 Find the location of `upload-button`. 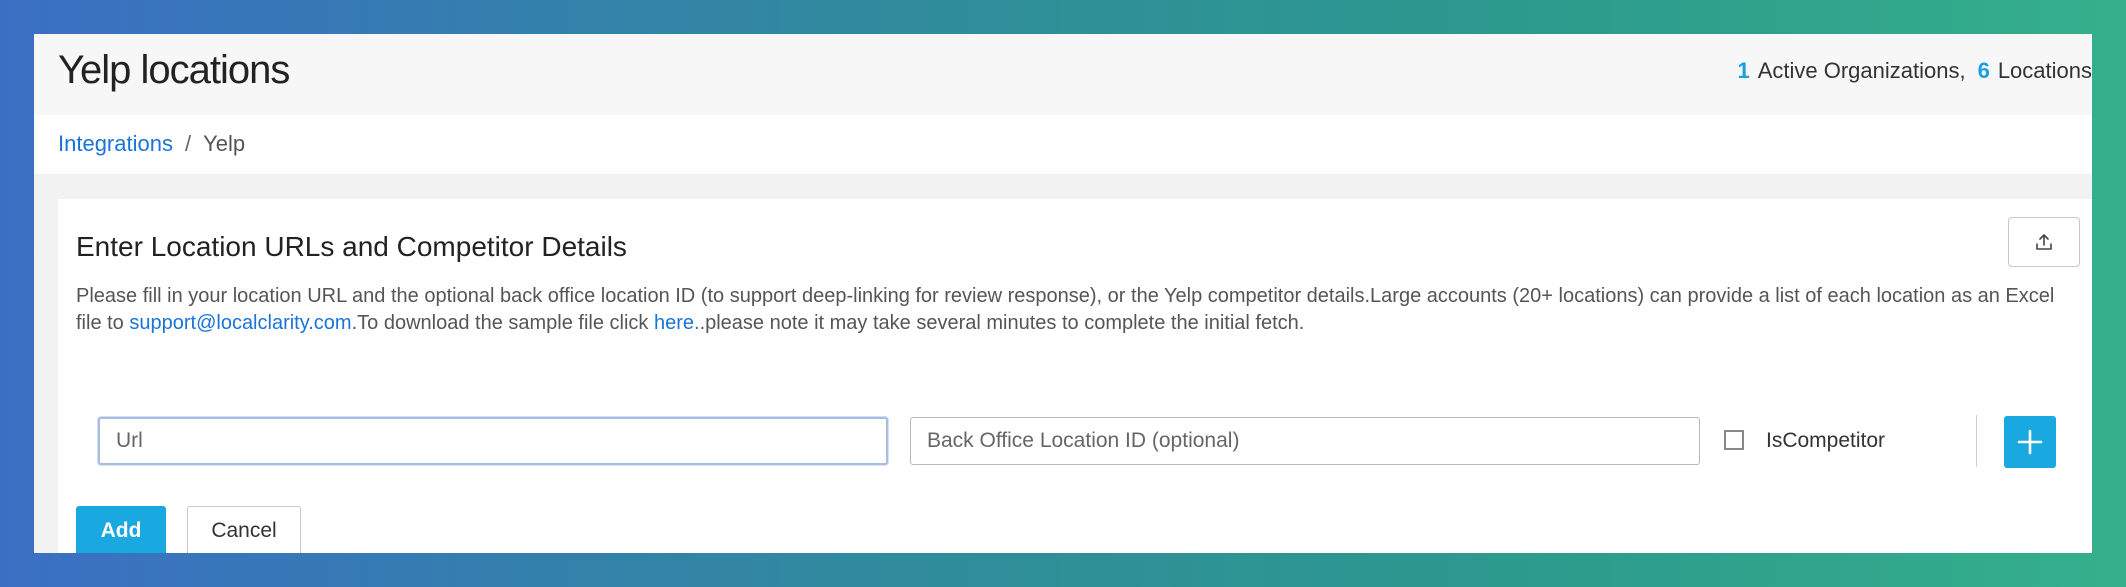

upload-button is located at coordinates (2044, 242).